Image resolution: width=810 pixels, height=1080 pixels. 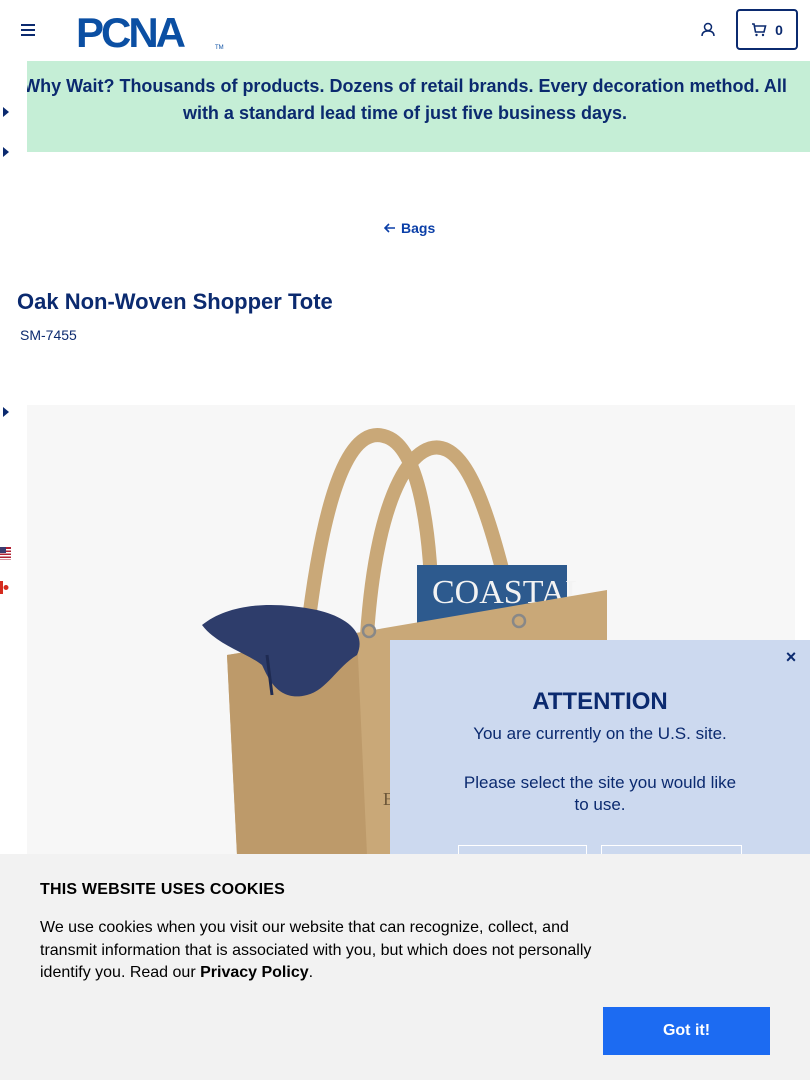 What do you see at coordinates (175, 301) in the screenshot?
I see `product-title: Oak Non-Woven Shopper Tote` at bounding box center [175, 301].